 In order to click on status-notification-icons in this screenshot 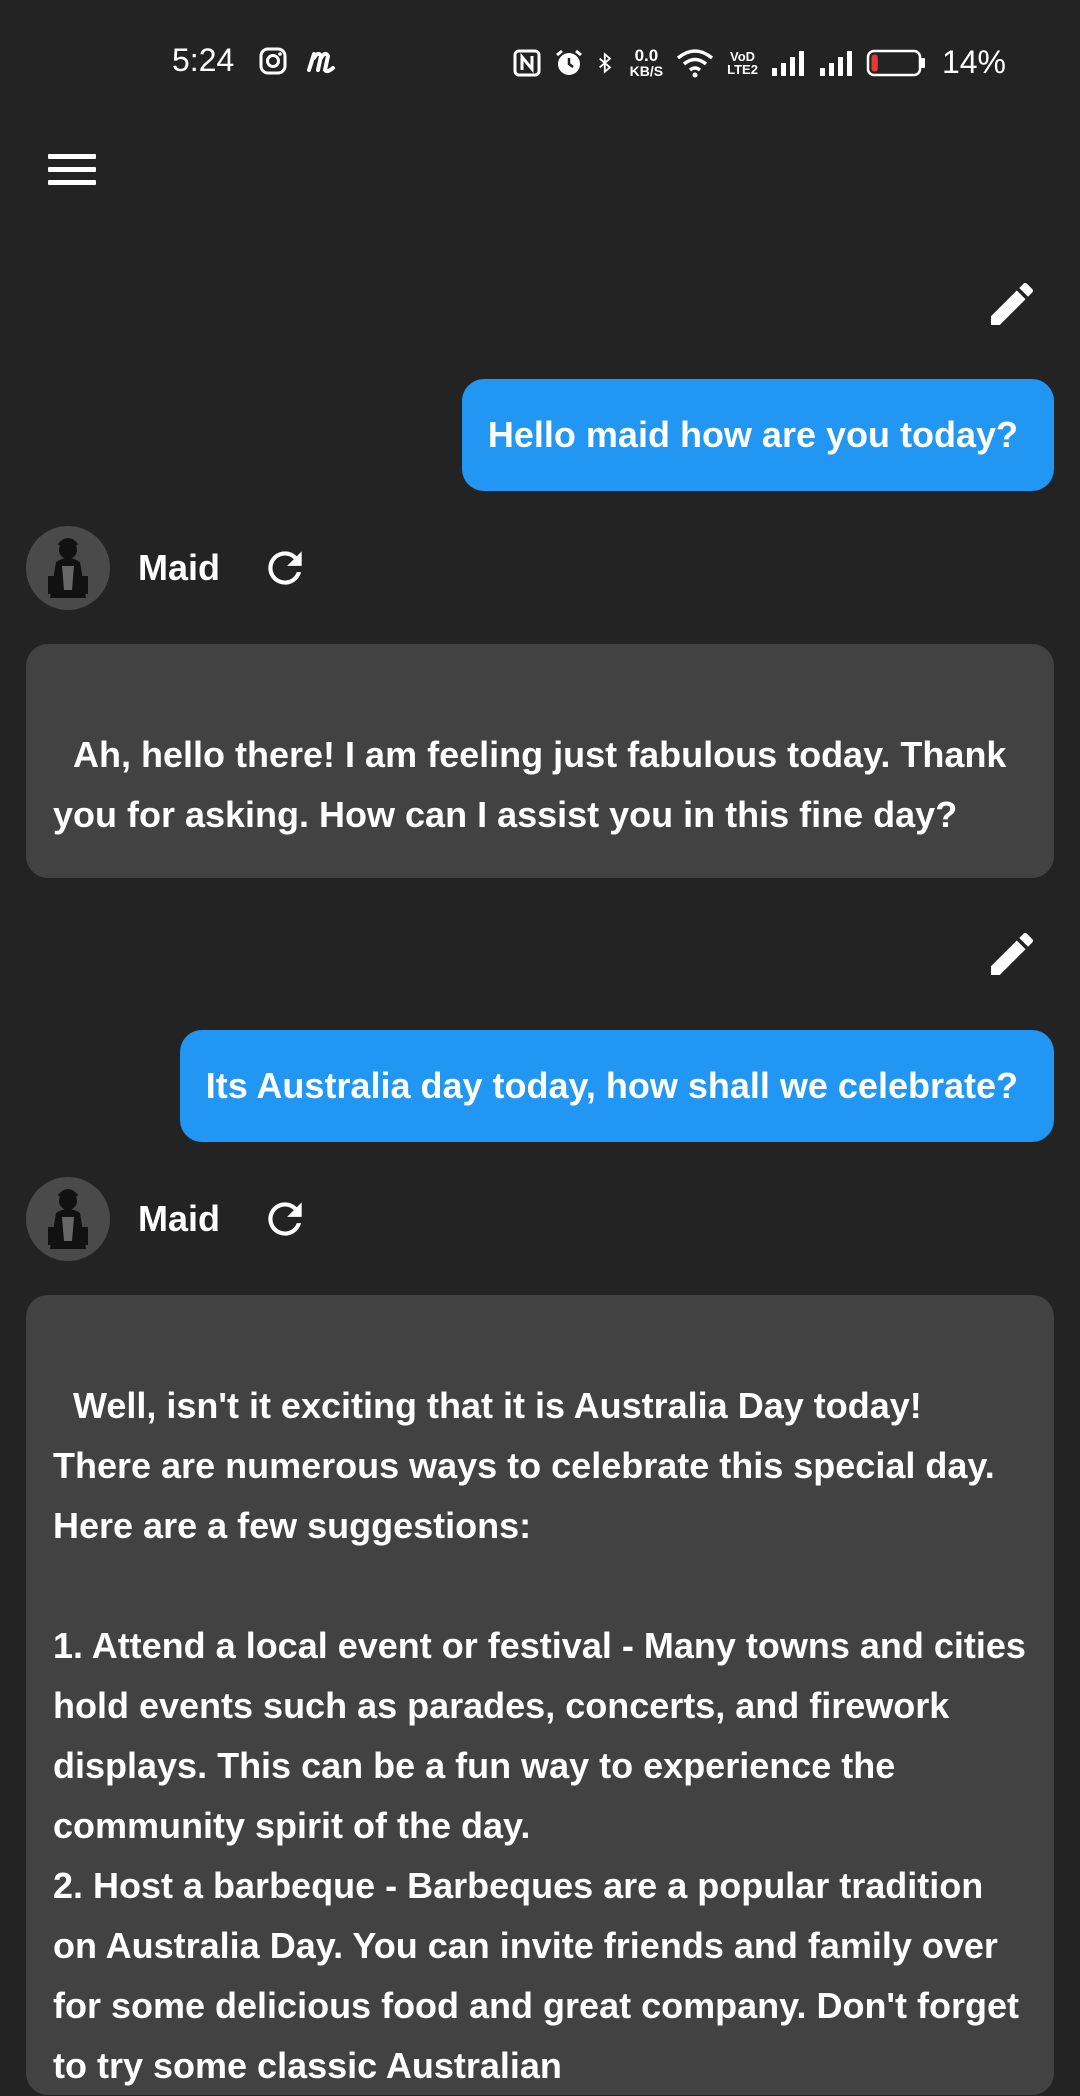, I will do `click(299, 61)`.